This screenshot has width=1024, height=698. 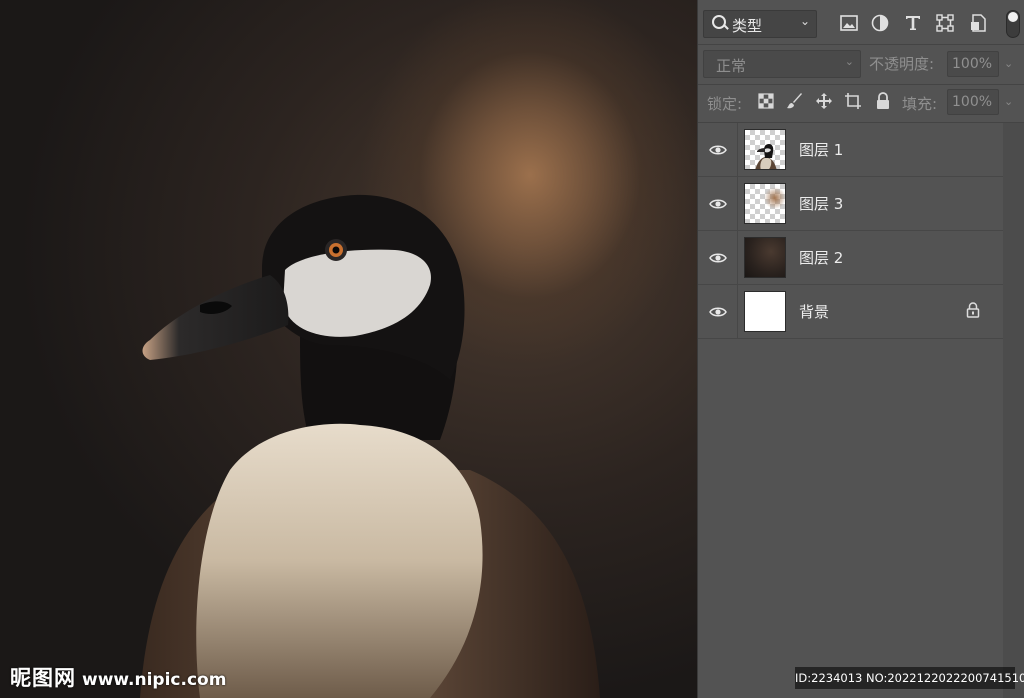 What do you see at coordinates (725, 104) in the screenshot?
I see `lock-label: 锁定:` at bounding box center [725, 104].